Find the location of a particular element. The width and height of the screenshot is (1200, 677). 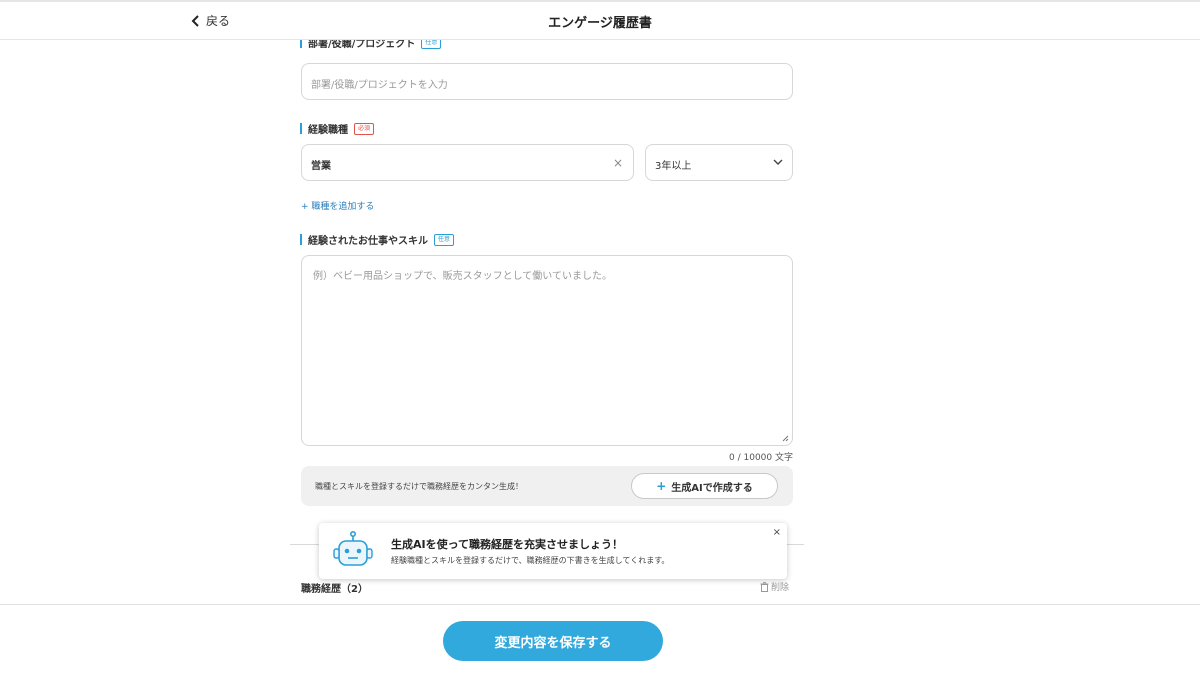

delete-button: 削除 is located at coordinates (774, 586).